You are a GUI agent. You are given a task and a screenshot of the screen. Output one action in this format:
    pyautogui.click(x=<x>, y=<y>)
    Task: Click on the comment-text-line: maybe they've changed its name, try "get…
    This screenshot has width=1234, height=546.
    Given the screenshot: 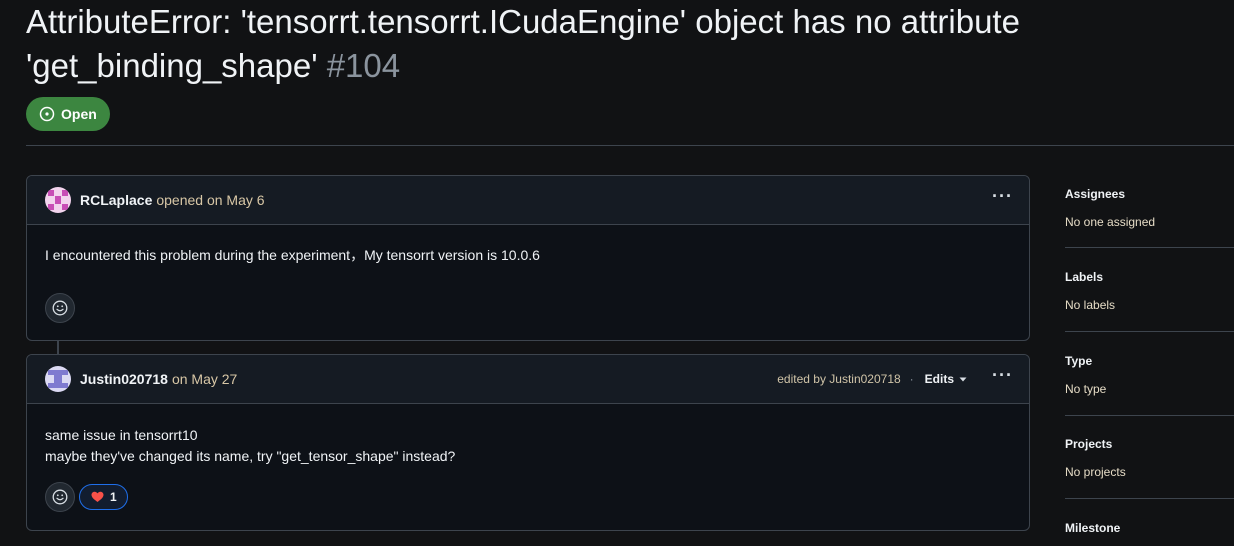 What is the action you would take?
    pyautogui.click(x=250, y=456)
    